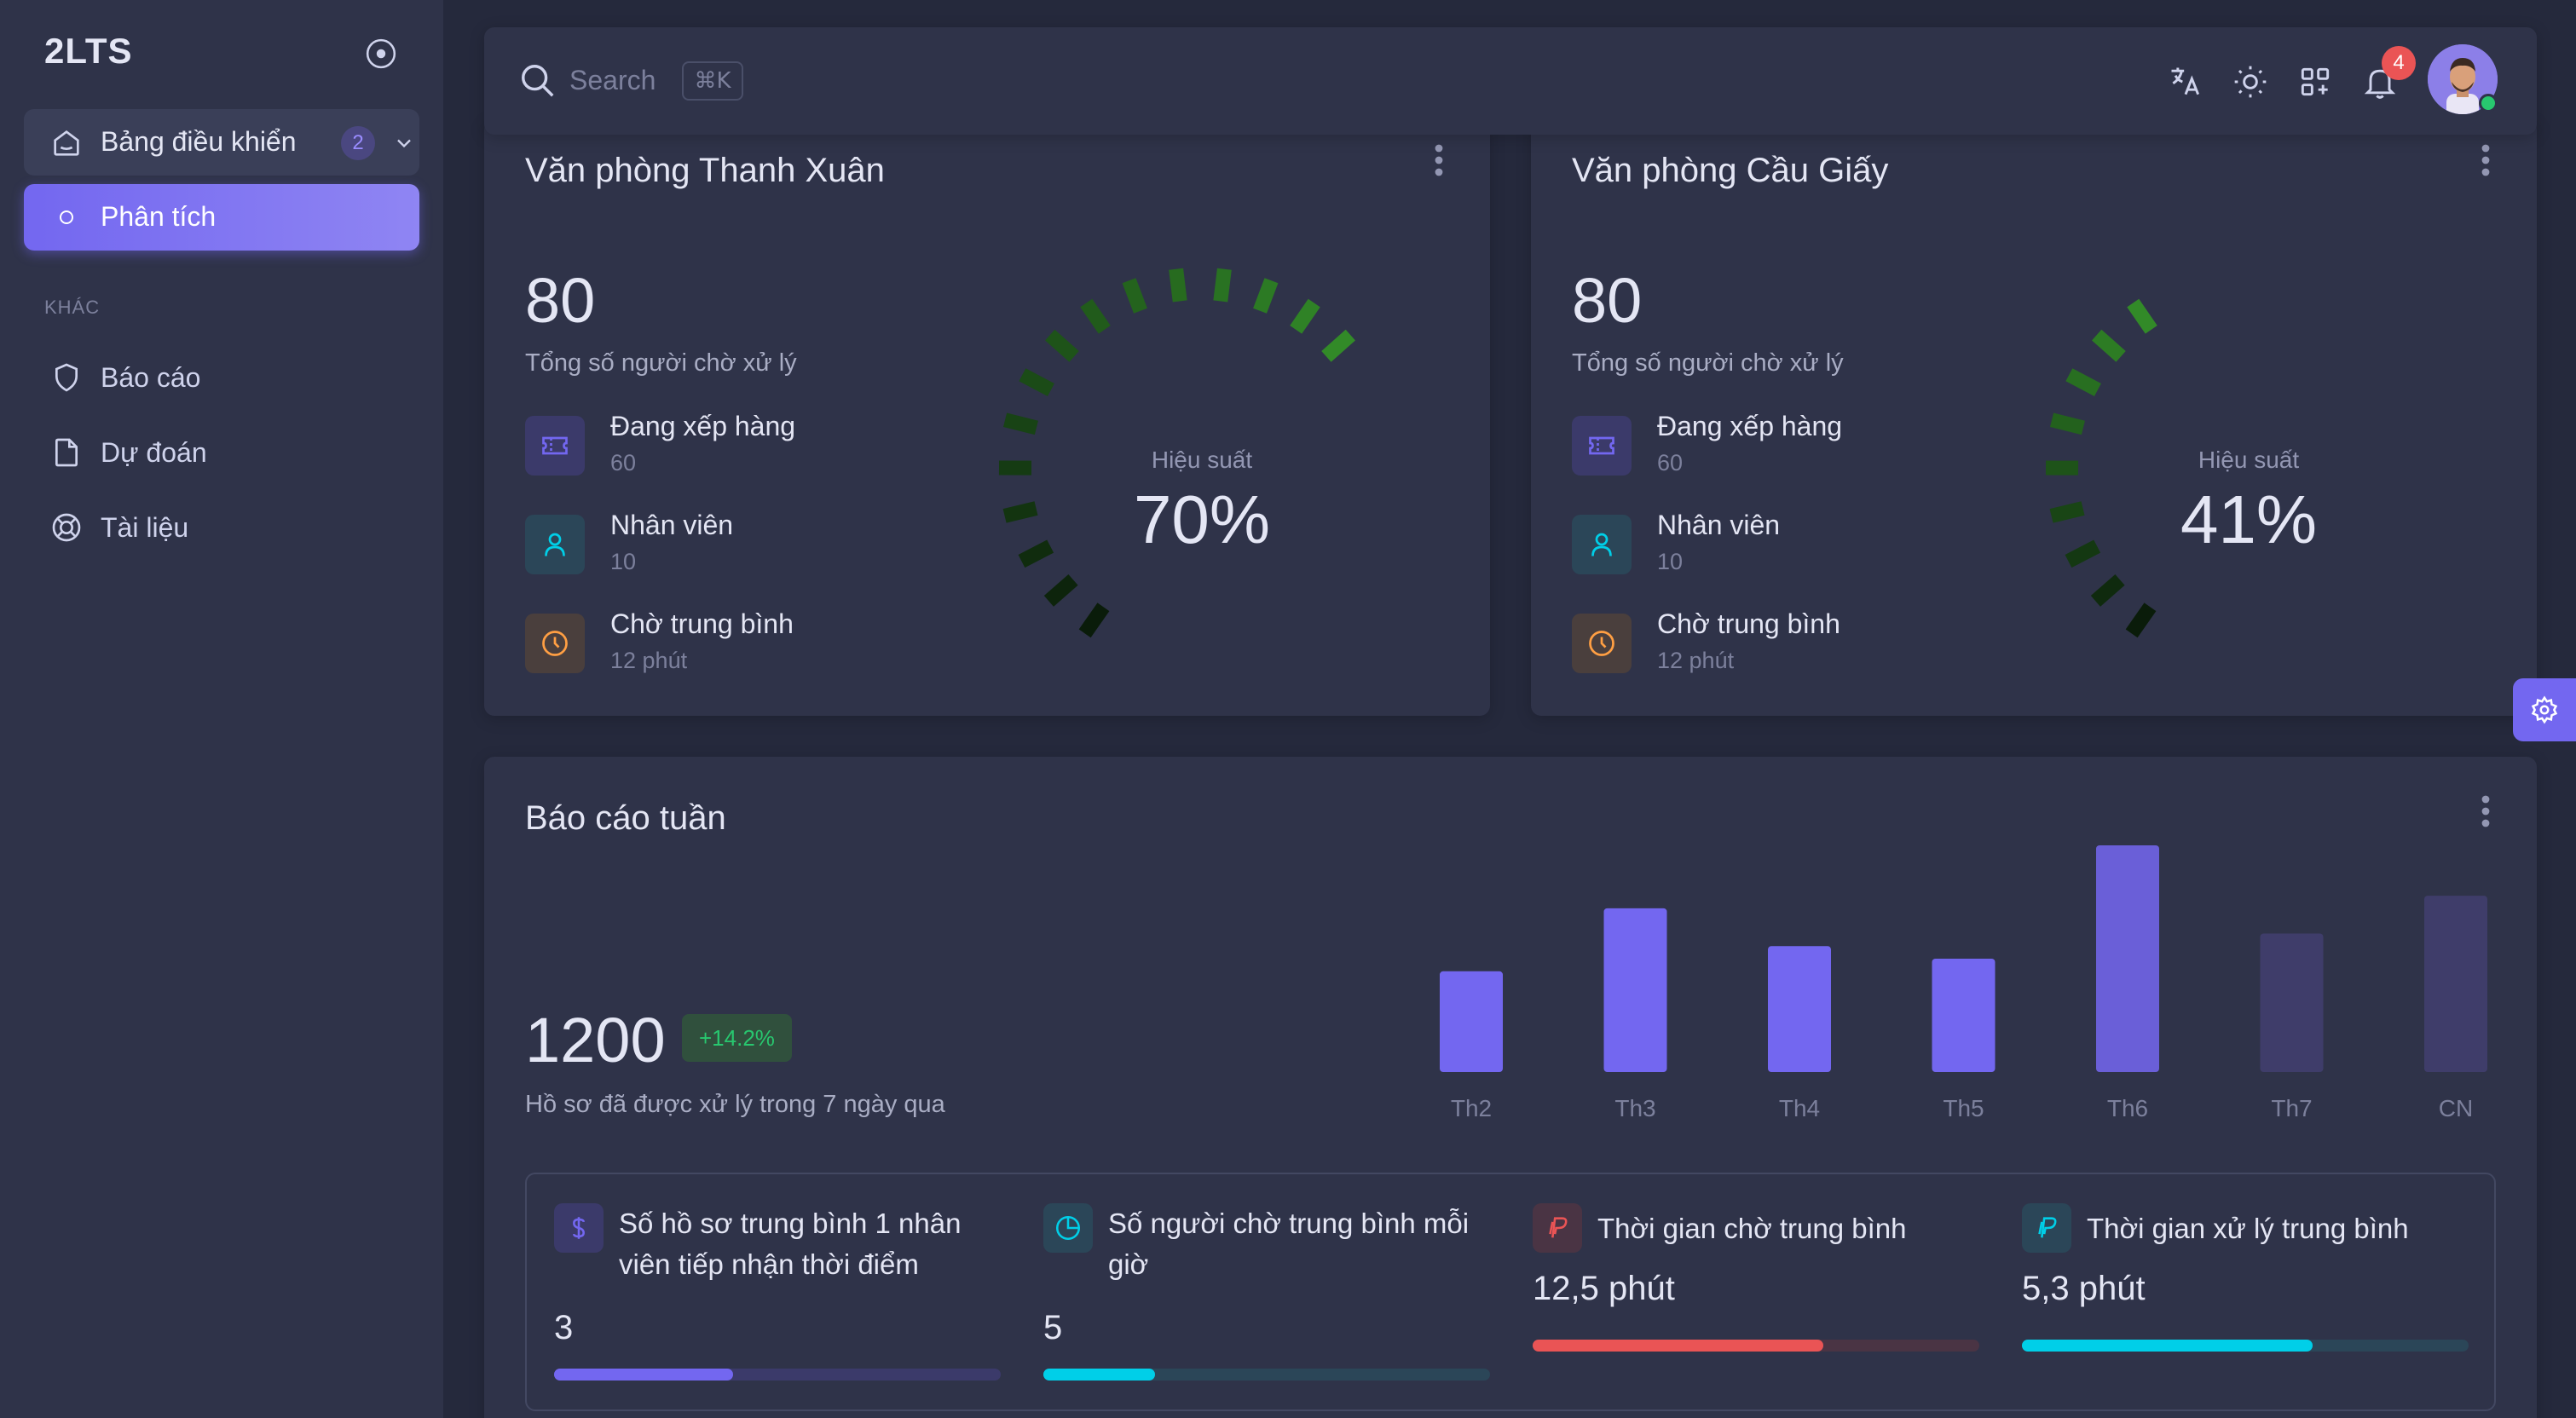  What do you see at coordinates (221, 377) in the screenshot?
I see `sidebar-item-reports: Báo cáo` at bounding box center [221, 377].